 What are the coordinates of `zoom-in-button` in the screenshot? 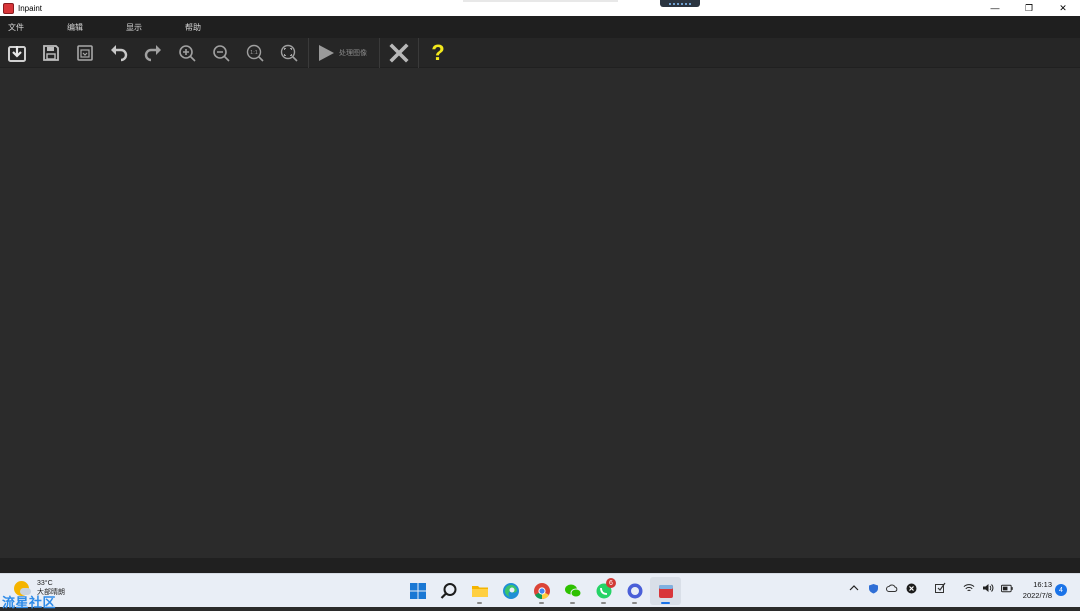 It's located at (187, 53).